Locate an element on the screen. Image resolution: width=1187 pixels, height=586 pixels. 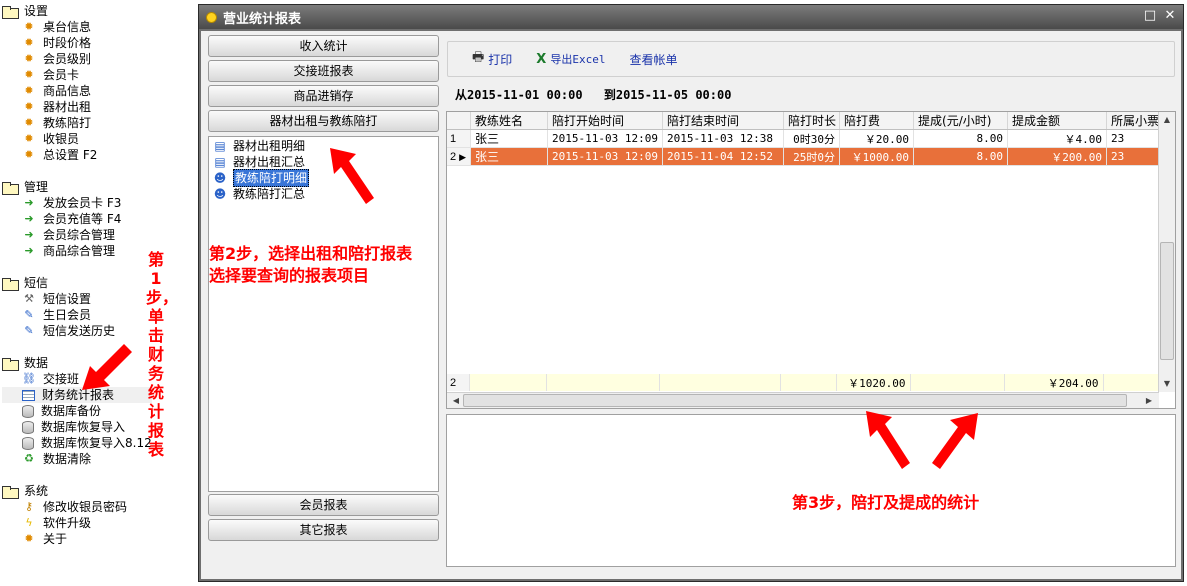
view-bill-label: 查看帐单 is located at coordinates (653, 59).